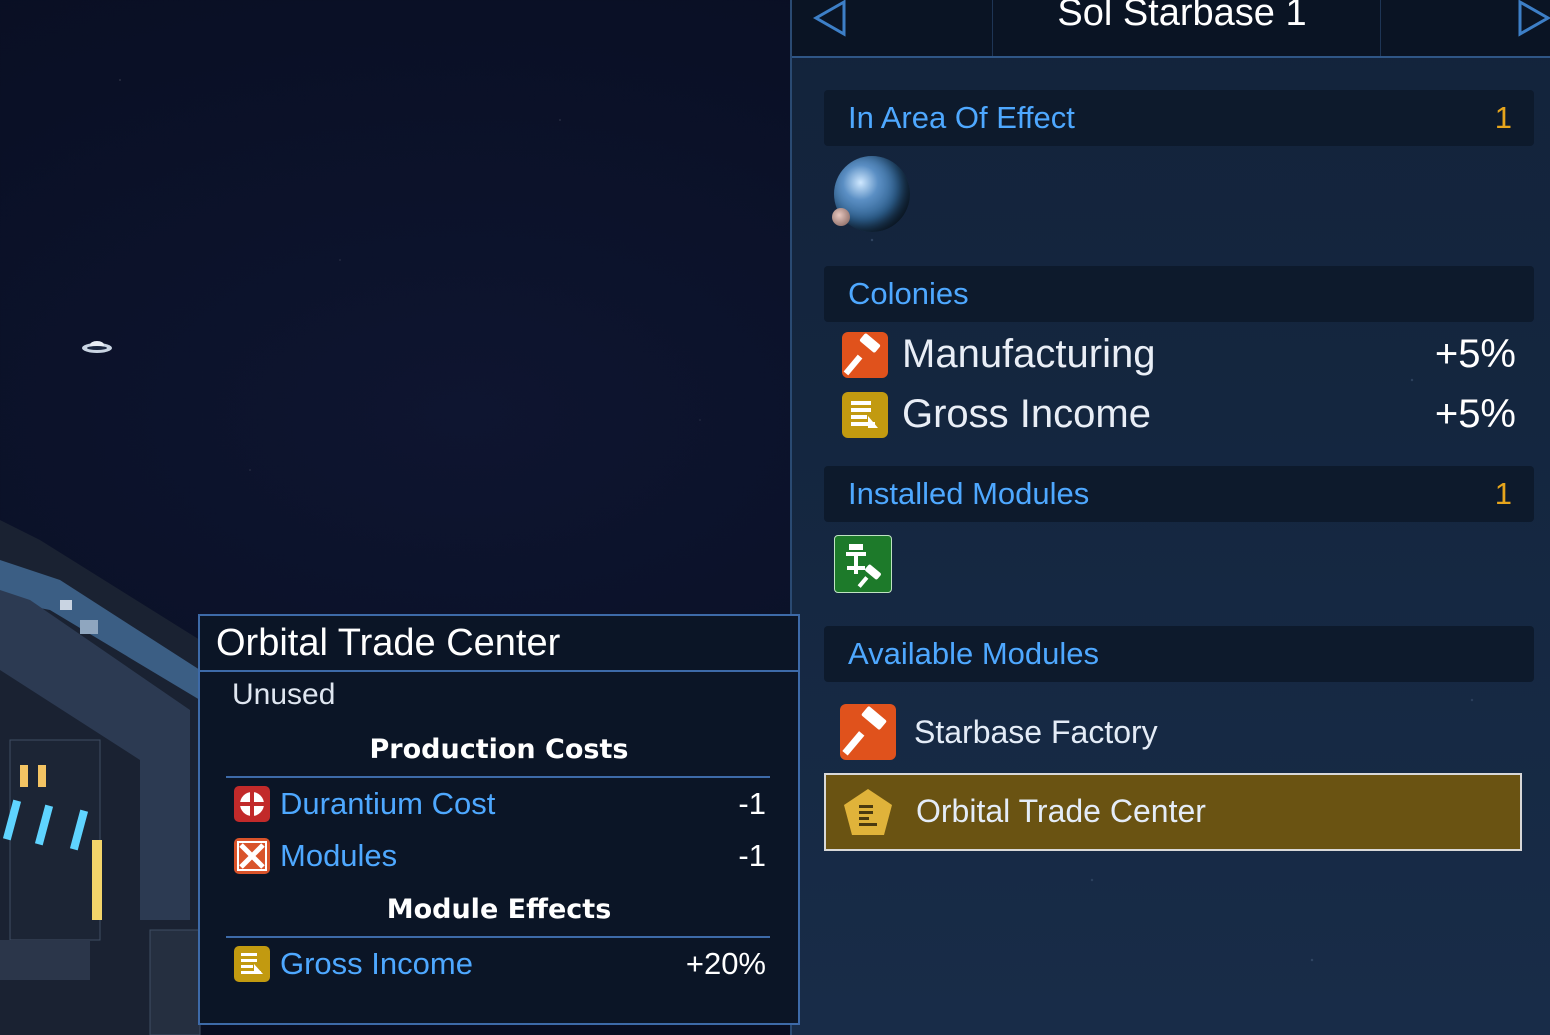  I want to click on space-station-image, so click(100, 777).